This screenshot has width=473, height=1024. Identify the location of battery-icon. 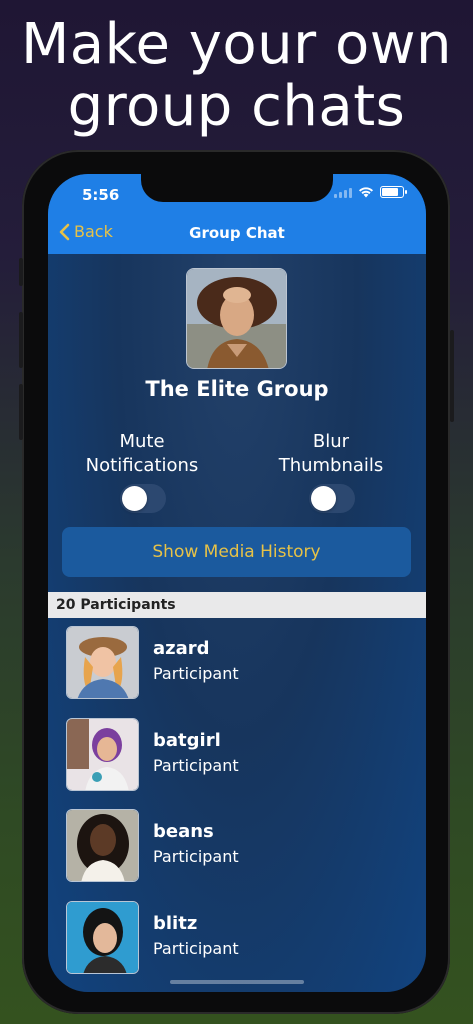
(393, 192).